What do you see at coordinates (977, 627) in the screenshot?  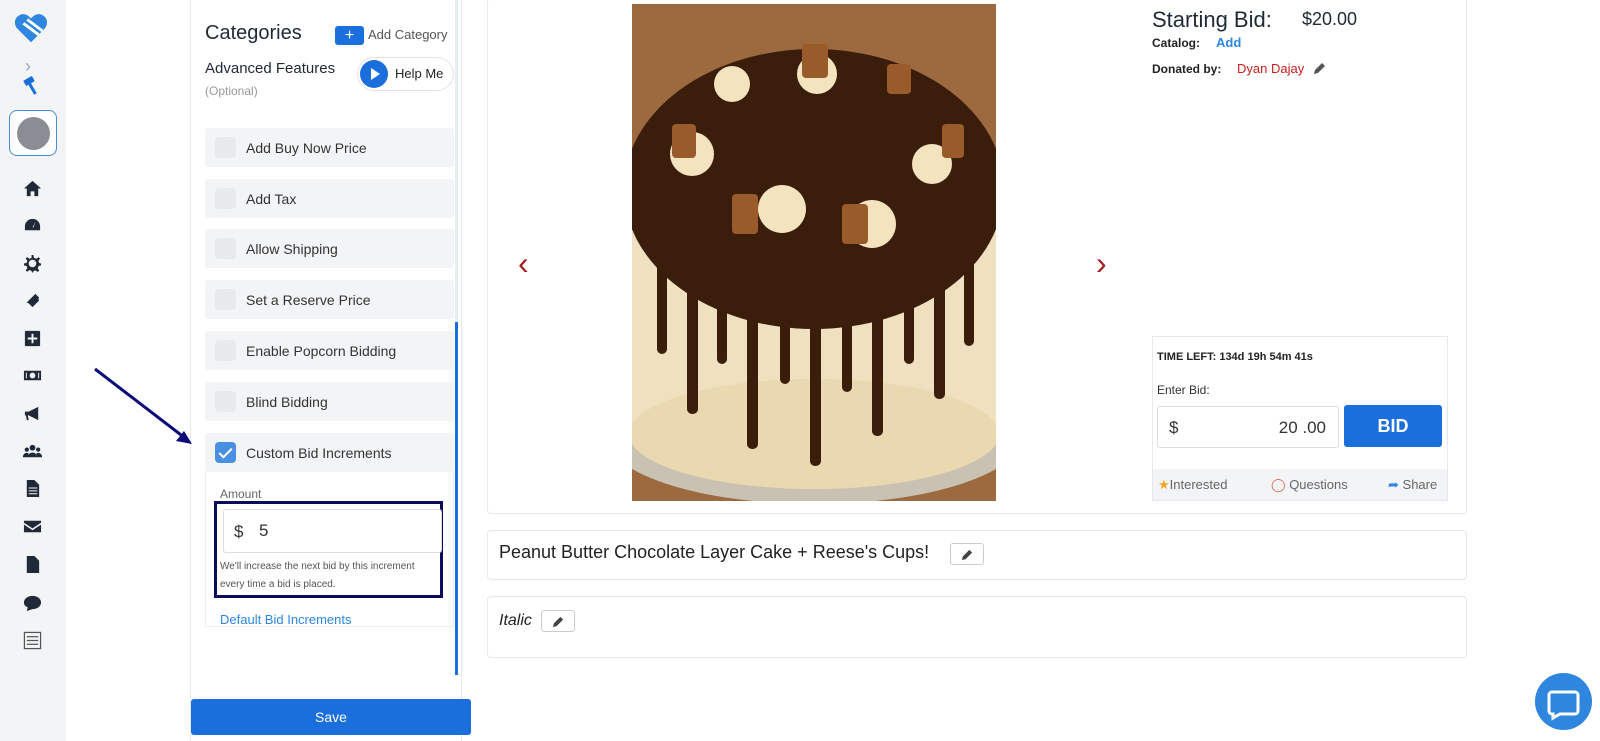 I see `item-description-card` at bounding box center [977, 627].